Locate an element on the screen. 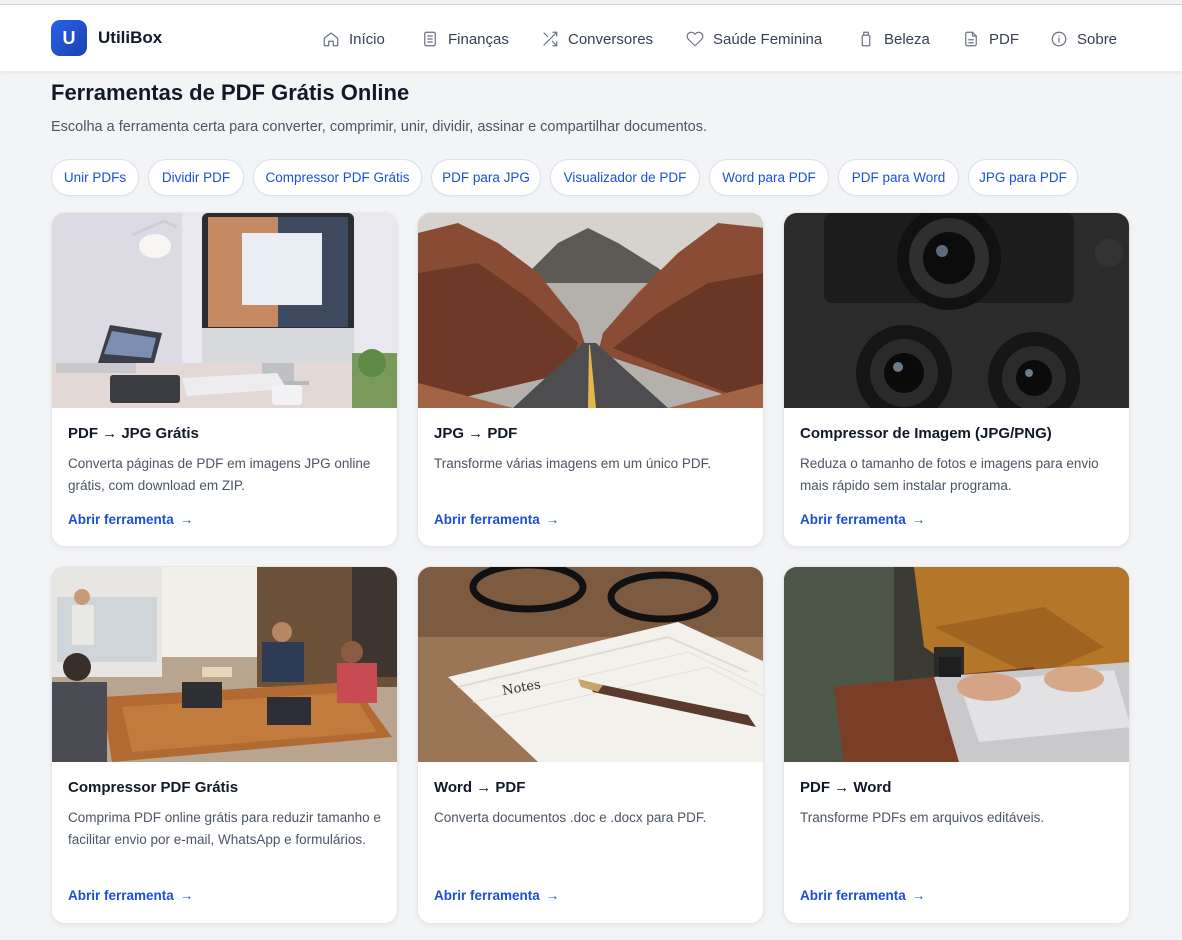  chip-jpg-para-pdf: JPG para PDF is located at coordinates (1023, 177).